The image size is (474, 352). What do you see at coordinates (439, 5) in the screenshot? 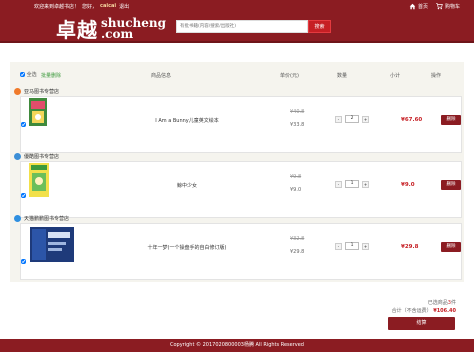
I see `cart-icon` at bounding box center [439, 5].